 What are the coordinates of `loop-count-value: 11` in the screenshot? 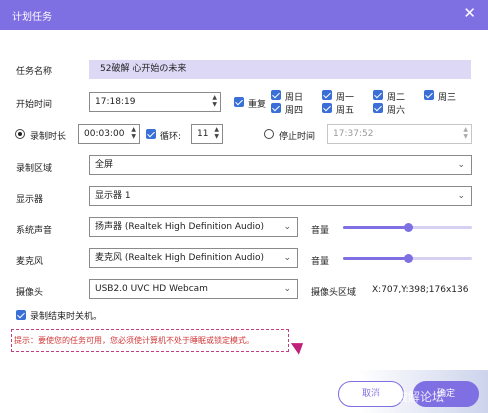 It's located at (203, 134).